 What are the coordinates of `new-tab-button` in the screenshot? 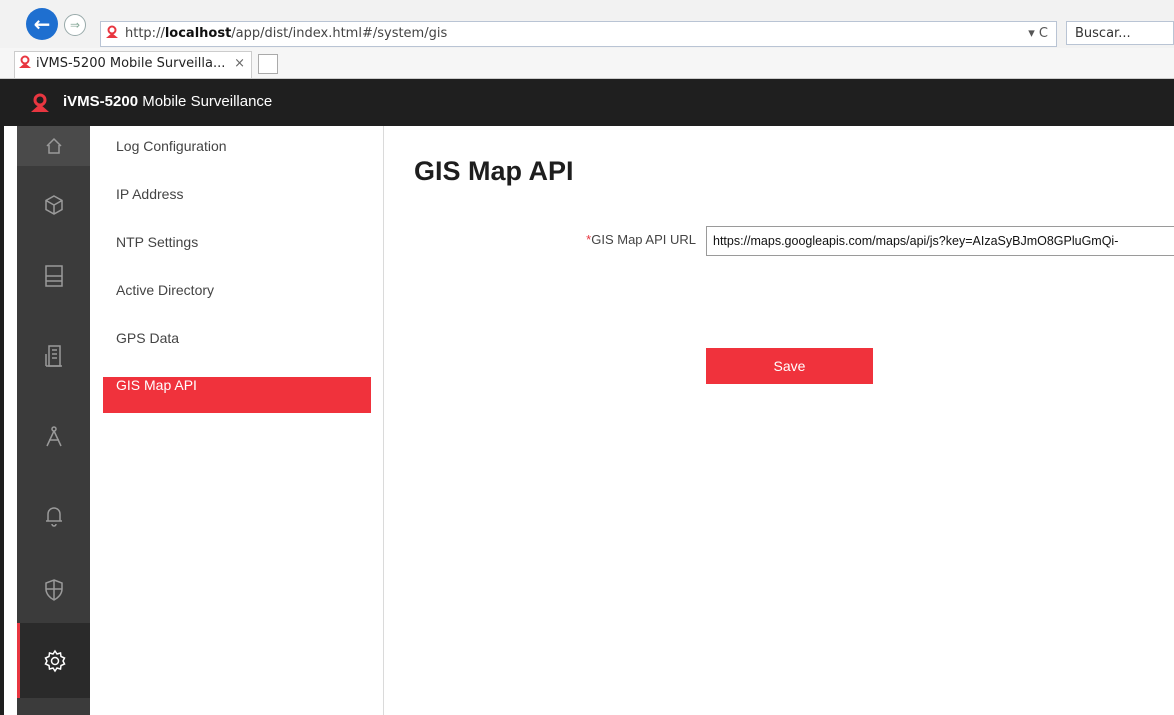 It's located at (268, 64).